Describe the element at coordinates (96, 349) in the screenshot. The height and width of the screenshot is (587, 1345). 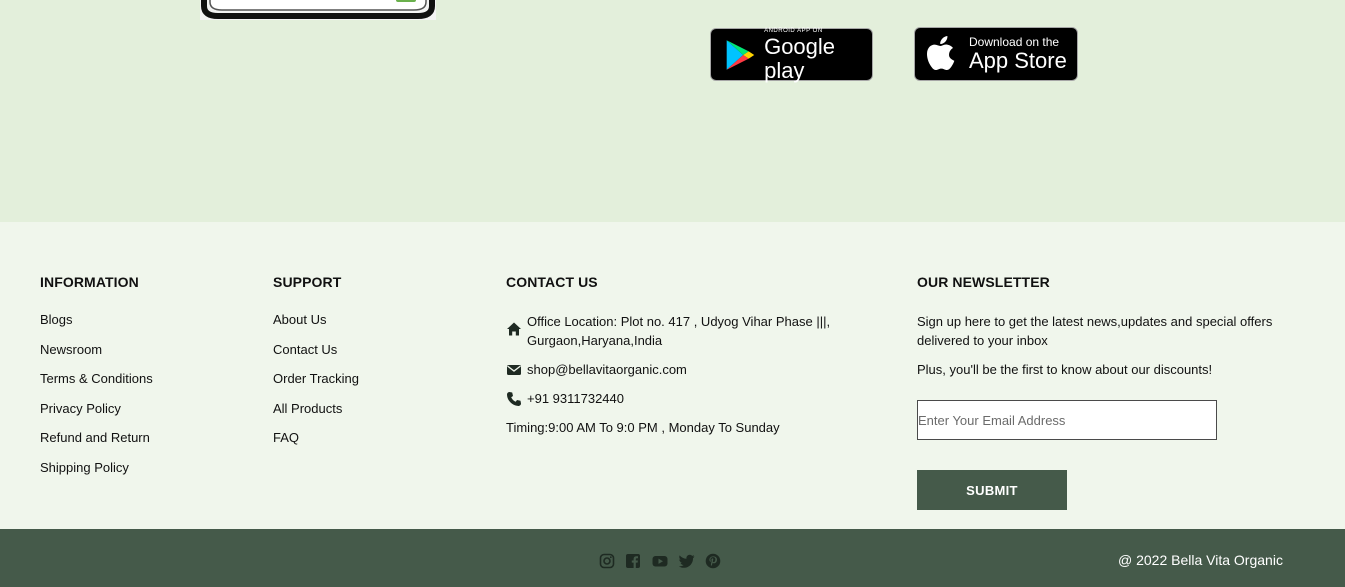
I see `footer-link-newsroom: Newsroom` at that location.